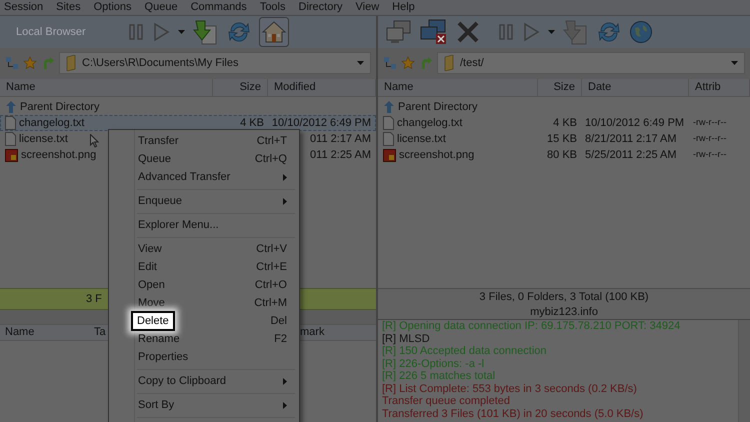 The height and width of the screenshot is (422, 750). Describe the element at coordinates (631, 139) in the screenshot. I see `table-cell-text: 8/21/2011 2:17 AM` at that location.